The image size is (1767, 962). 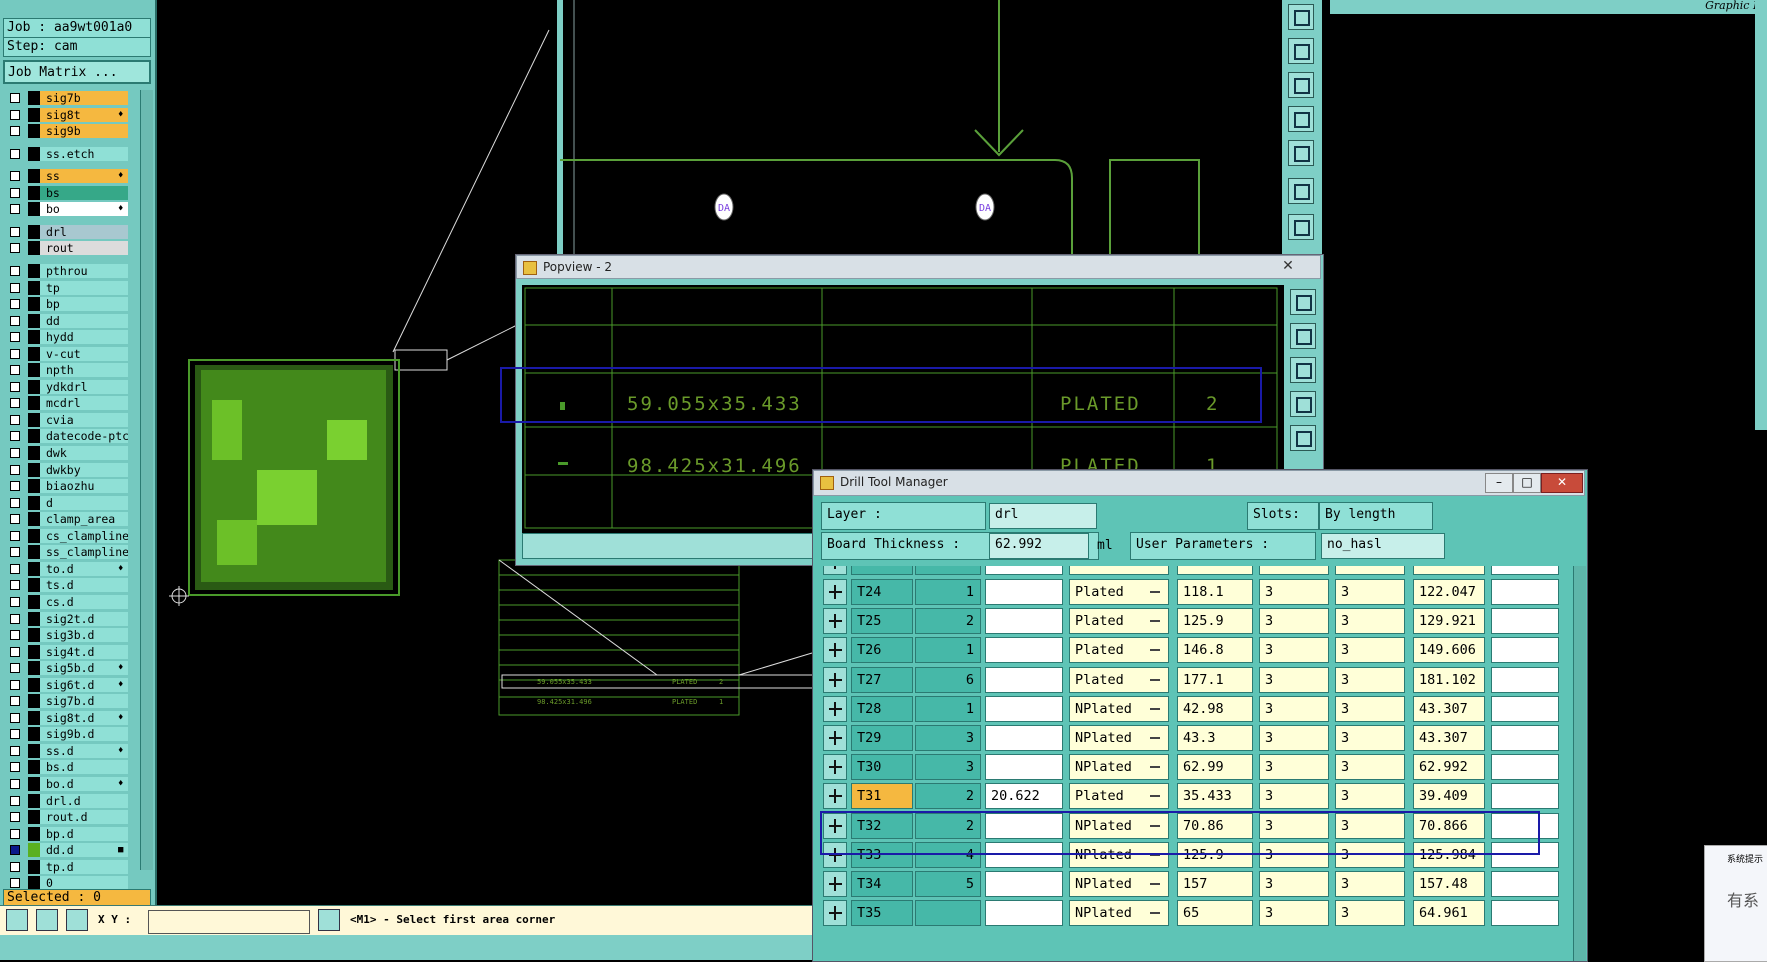 What do you see at coordinates (67, 209) in the screenshot?
I see `layer-row-bo: bo ♦` at bounding box center [67, 209].